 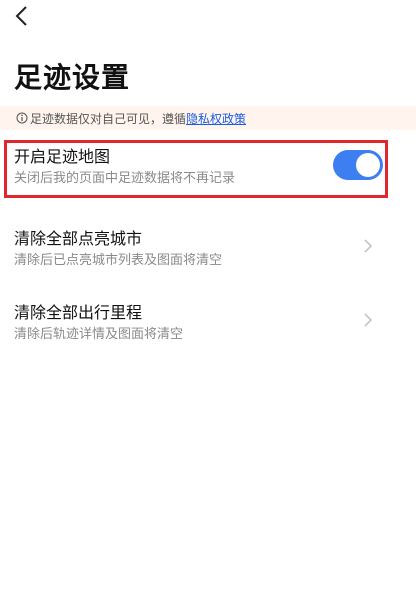 I want to click on privacy-policy-link: 隐私权政策, so click(x=216, y=118).